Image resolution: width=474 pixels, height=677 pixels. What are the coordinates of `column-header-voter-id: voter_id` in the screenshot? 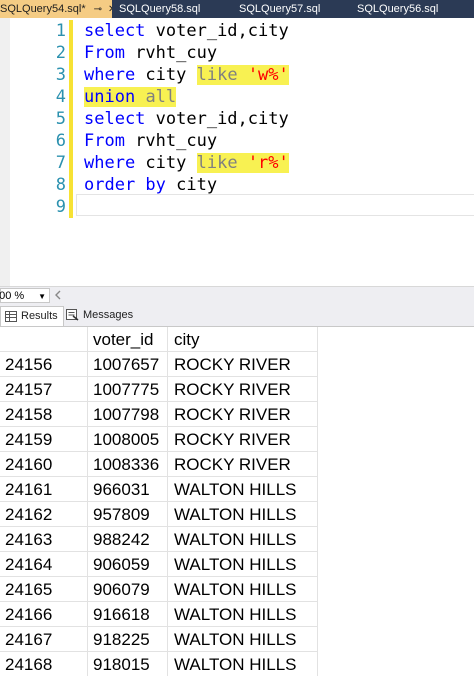 It's located at (127, 339).